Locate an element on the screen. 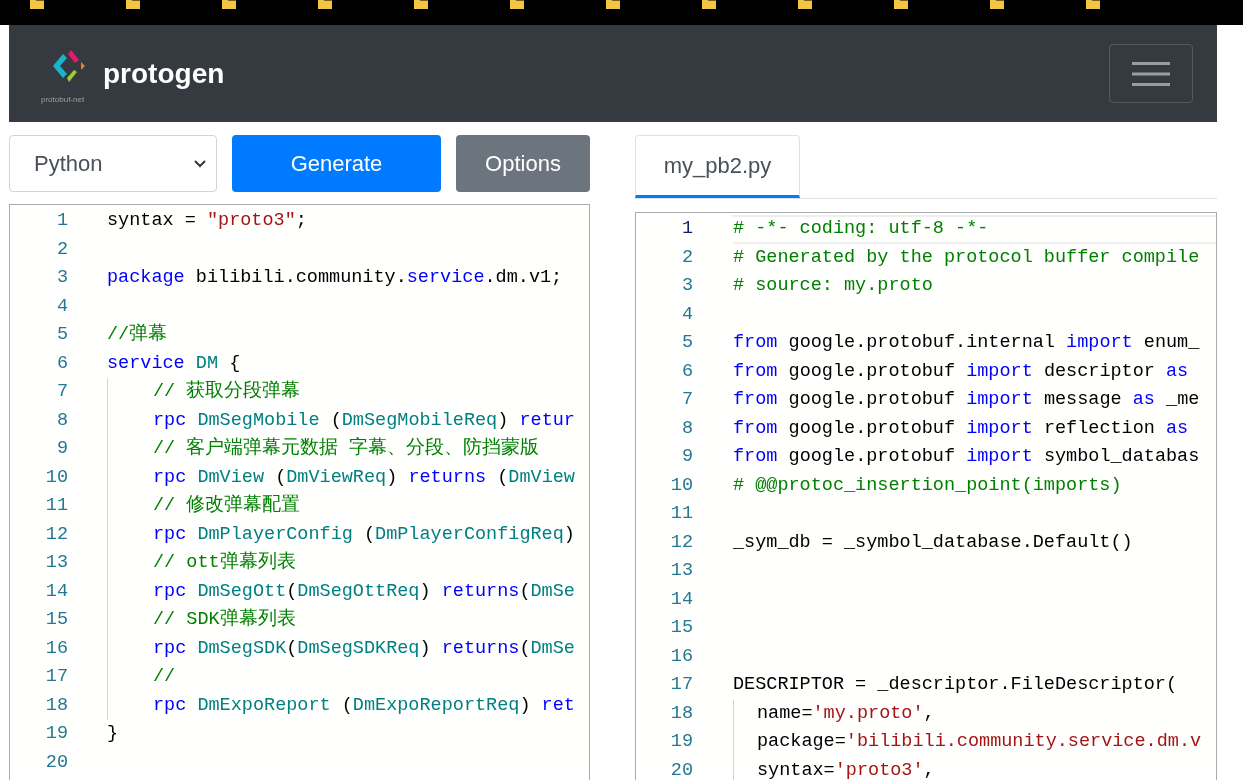 The image size is (1243, 780). code-token: retur is located at coordinates (547, 420).